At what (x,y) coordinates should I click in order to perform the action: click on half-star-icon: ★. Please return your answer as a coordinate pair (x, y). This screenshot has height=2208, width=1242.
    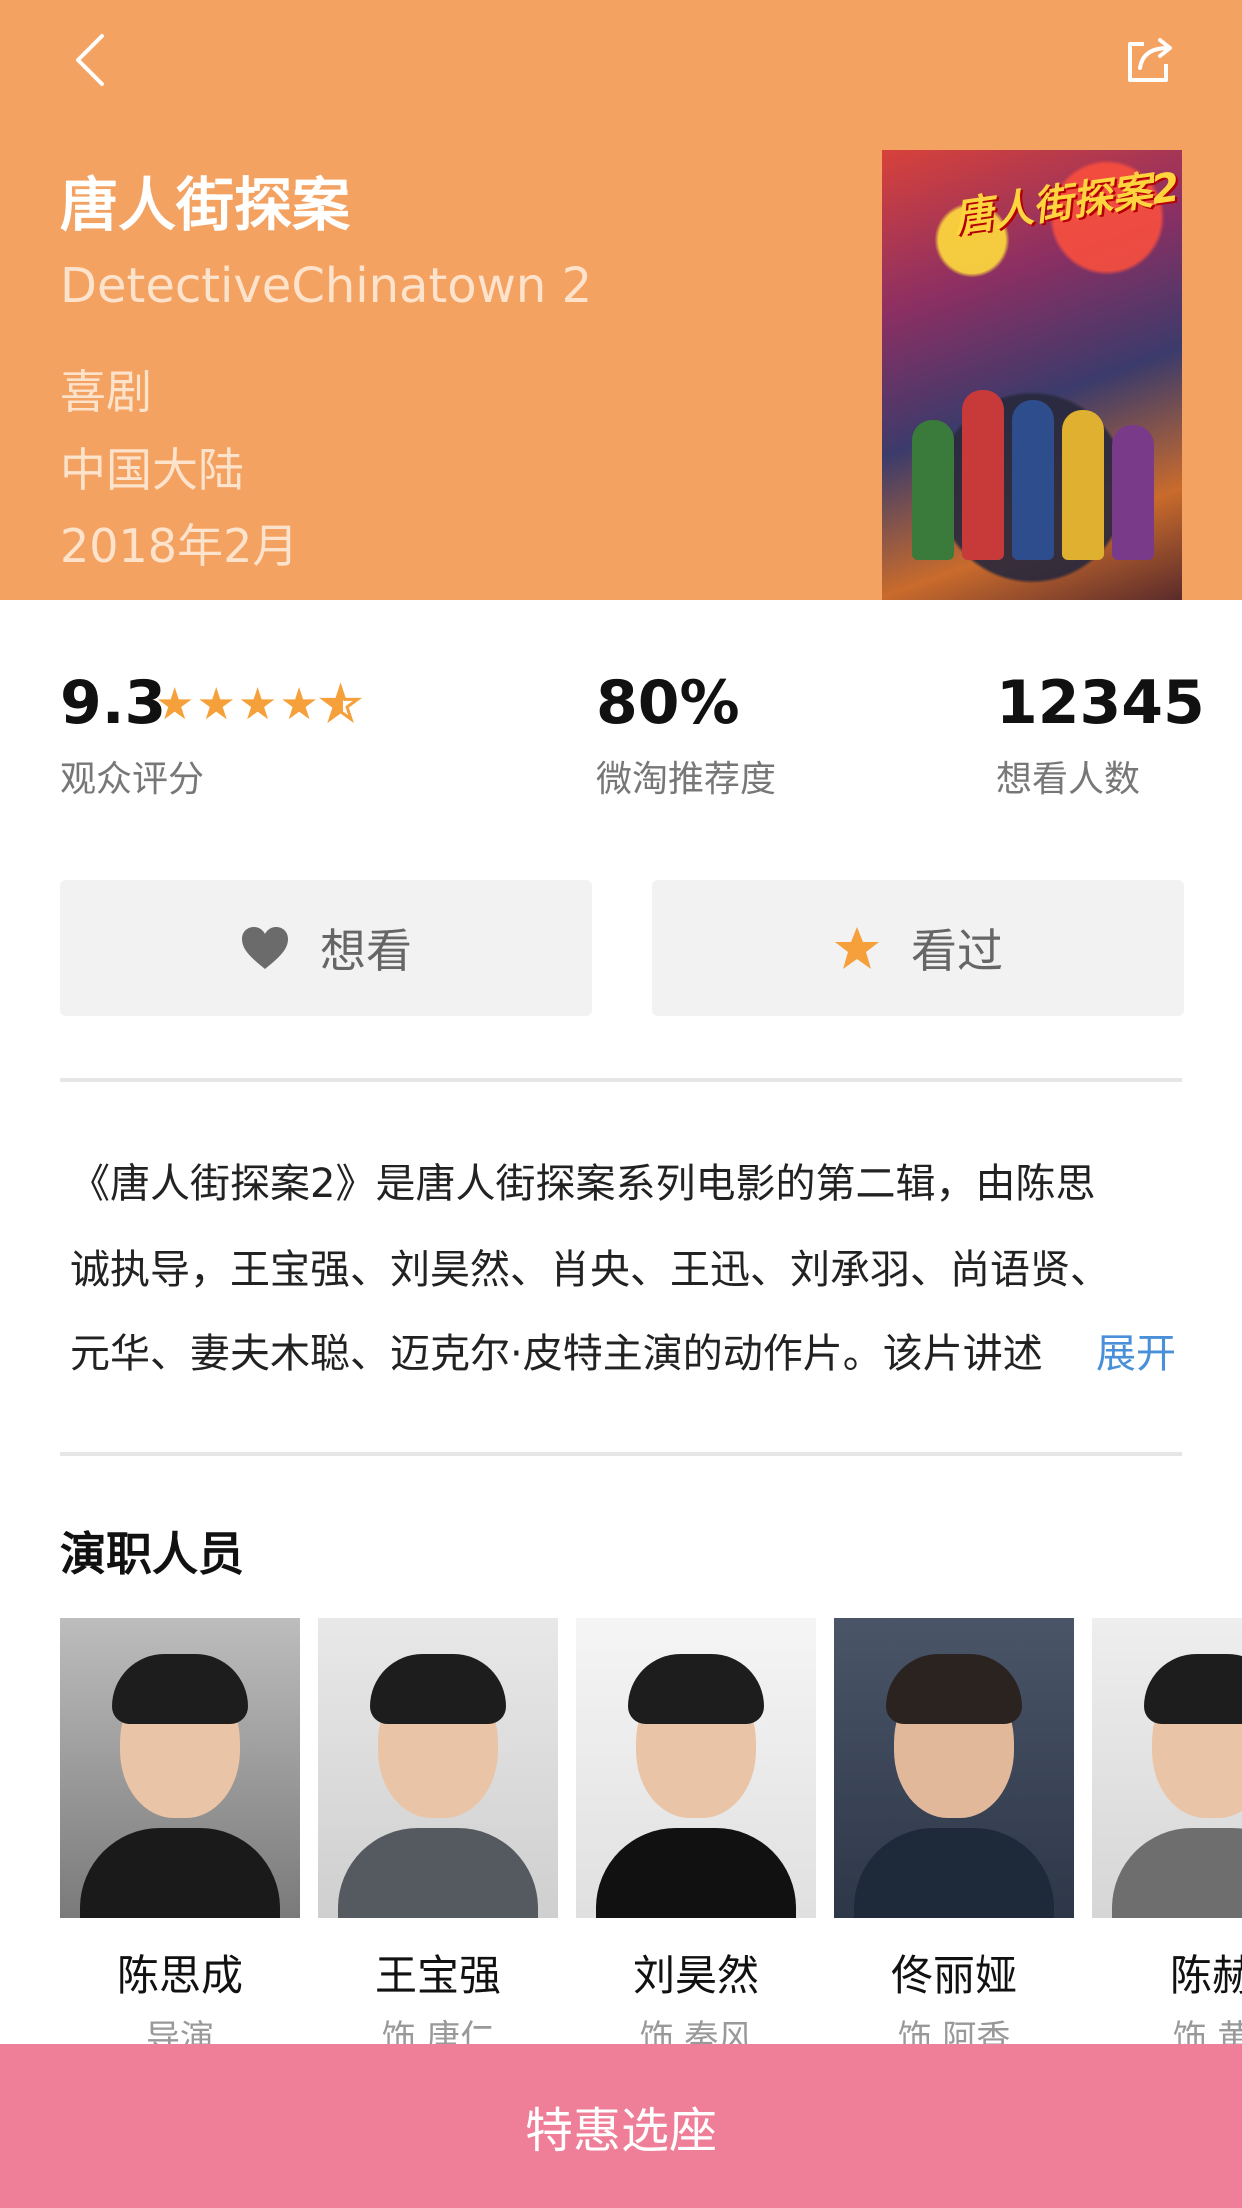
    Looking at the image, I should click on (340, 704).